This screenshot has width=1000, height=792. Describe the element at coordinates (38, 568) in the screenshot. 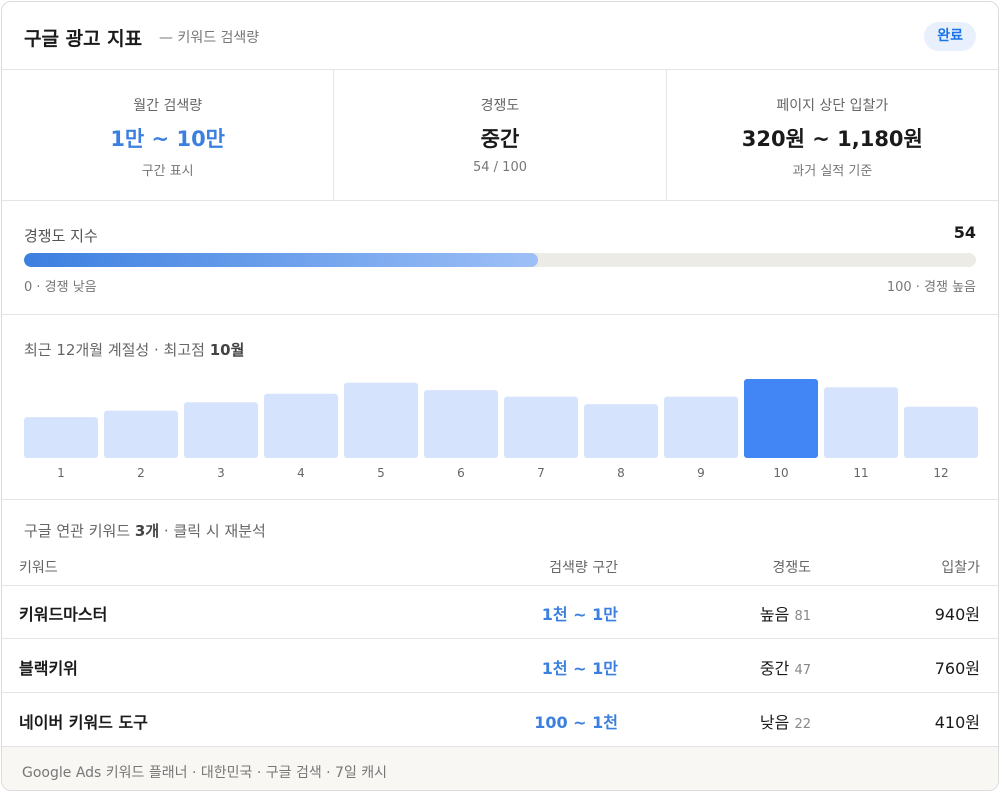

I see `col-header-keyword: 키워드` at that location.